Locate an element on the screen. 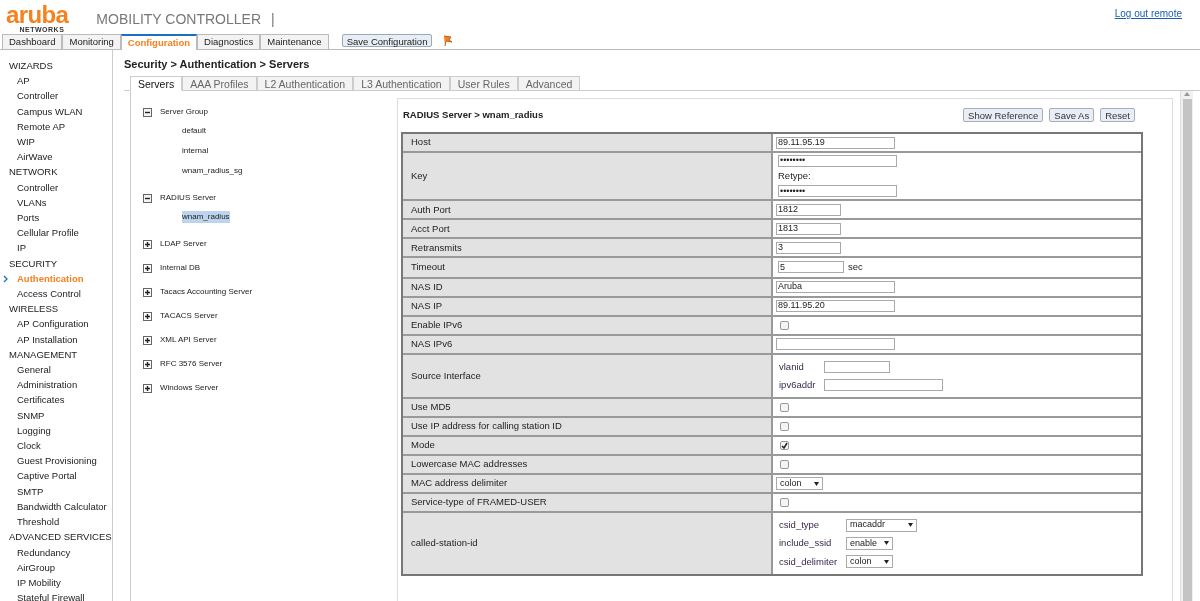  field-label: Mode is located at coordinates (423, 445).